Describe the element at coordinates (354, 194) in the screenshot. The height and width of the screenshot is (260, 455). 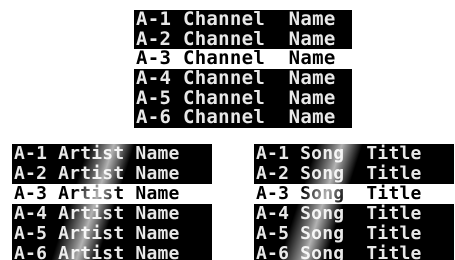
I see `song-item-3-selected: A-3 Song Title` at that location.